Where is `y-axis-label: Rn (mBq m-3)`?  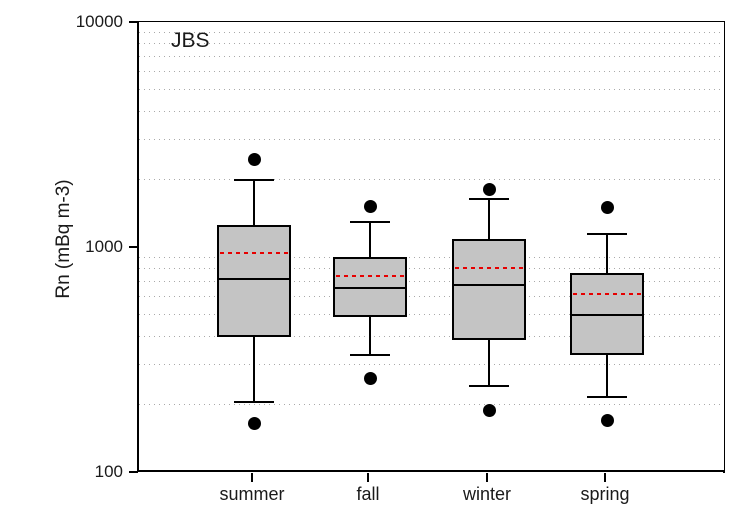 y-axis-label: Rn (mBq m-3) is located at coordinates (63, 239).